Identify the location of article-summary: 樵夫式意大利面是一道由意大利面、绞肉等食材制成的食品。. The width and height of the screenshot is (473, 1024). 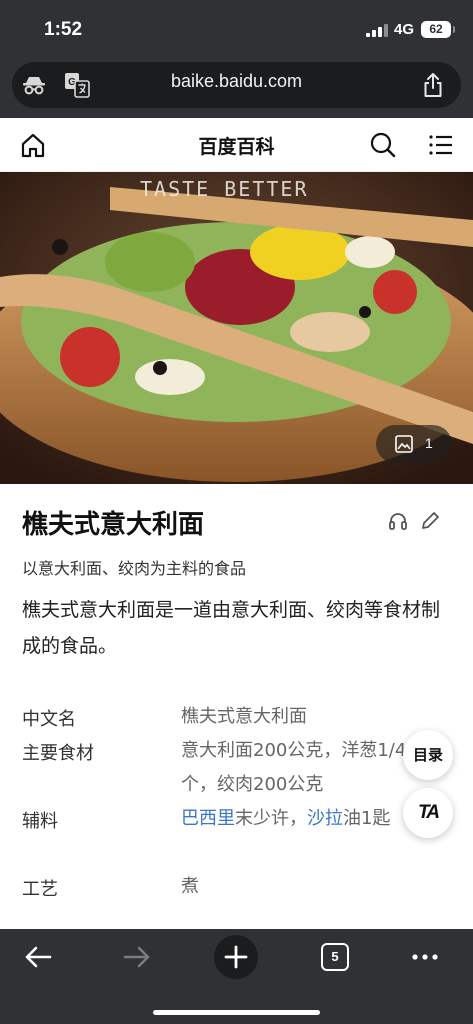
(231, 628).